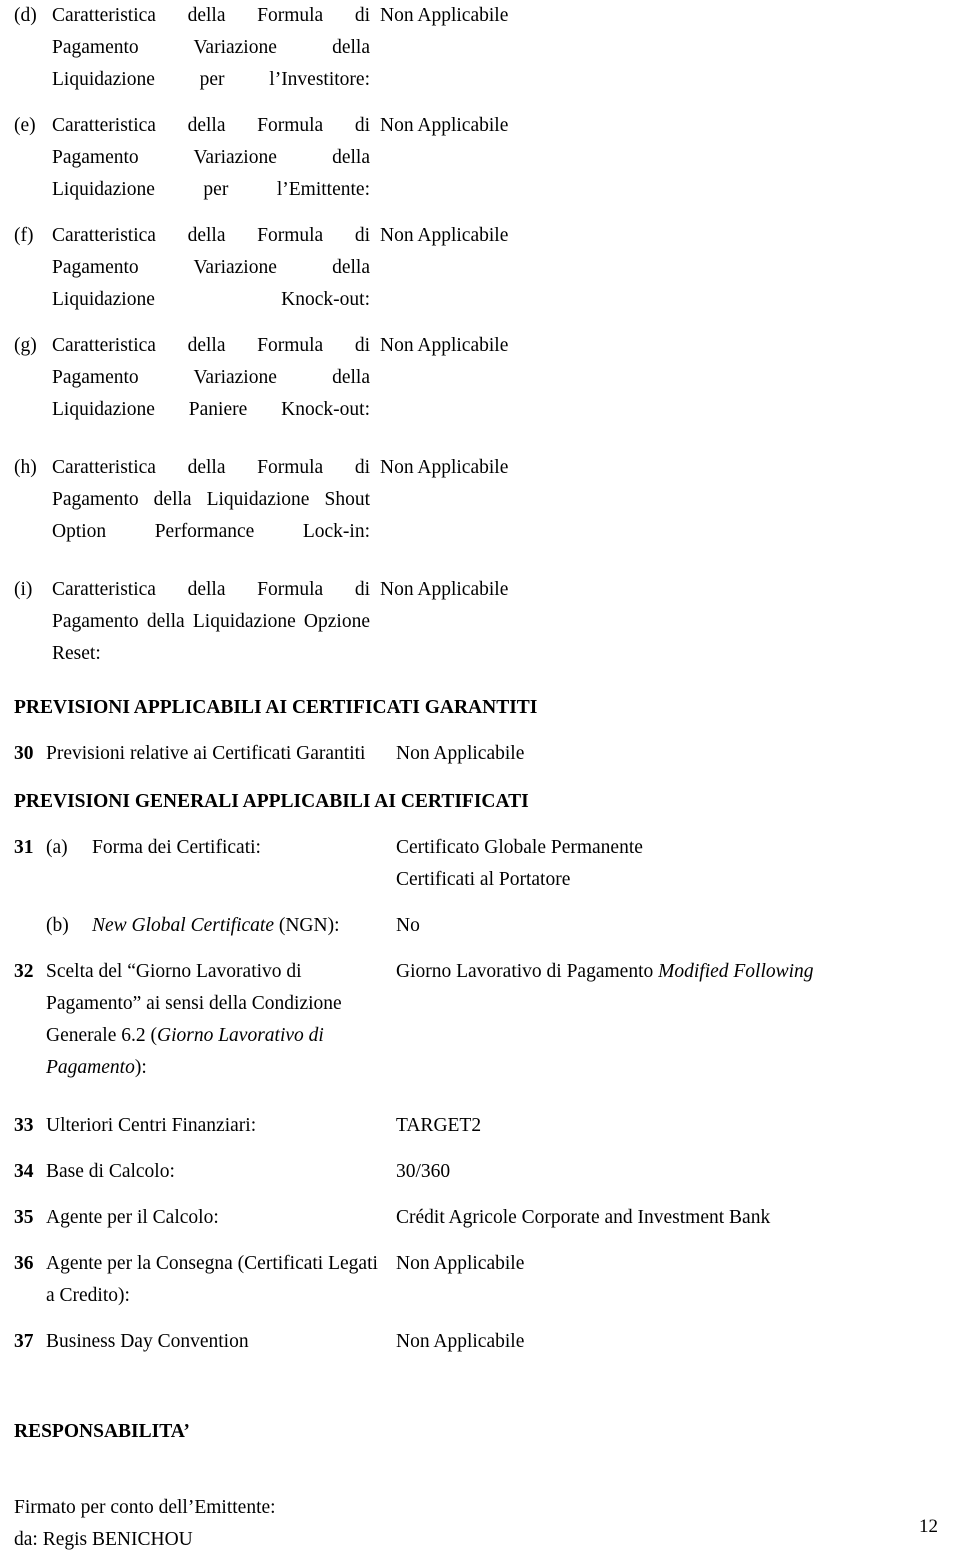 The width and height of the screenshot is (960, 1559). What do you see at coordinates (480, 1172) in the screenshot?
I see `table-row: 34 Base di Calcolo: 30/360` at bounding box center [480, 1172].